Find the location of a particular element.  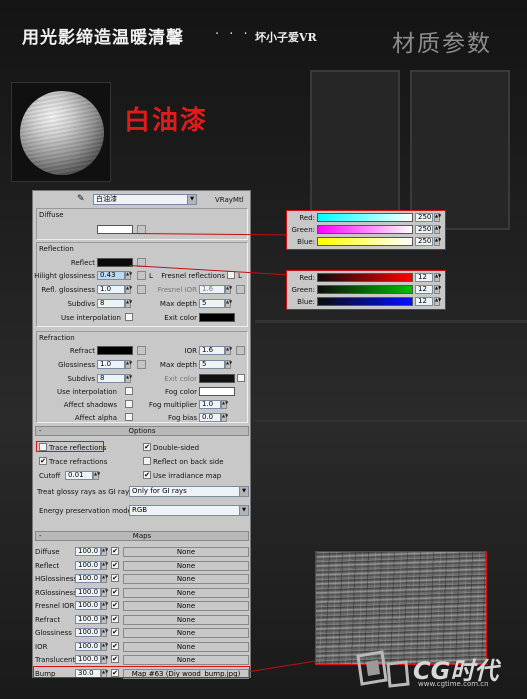

fresnel-ior-map-button is located at coordinates (240, 289).